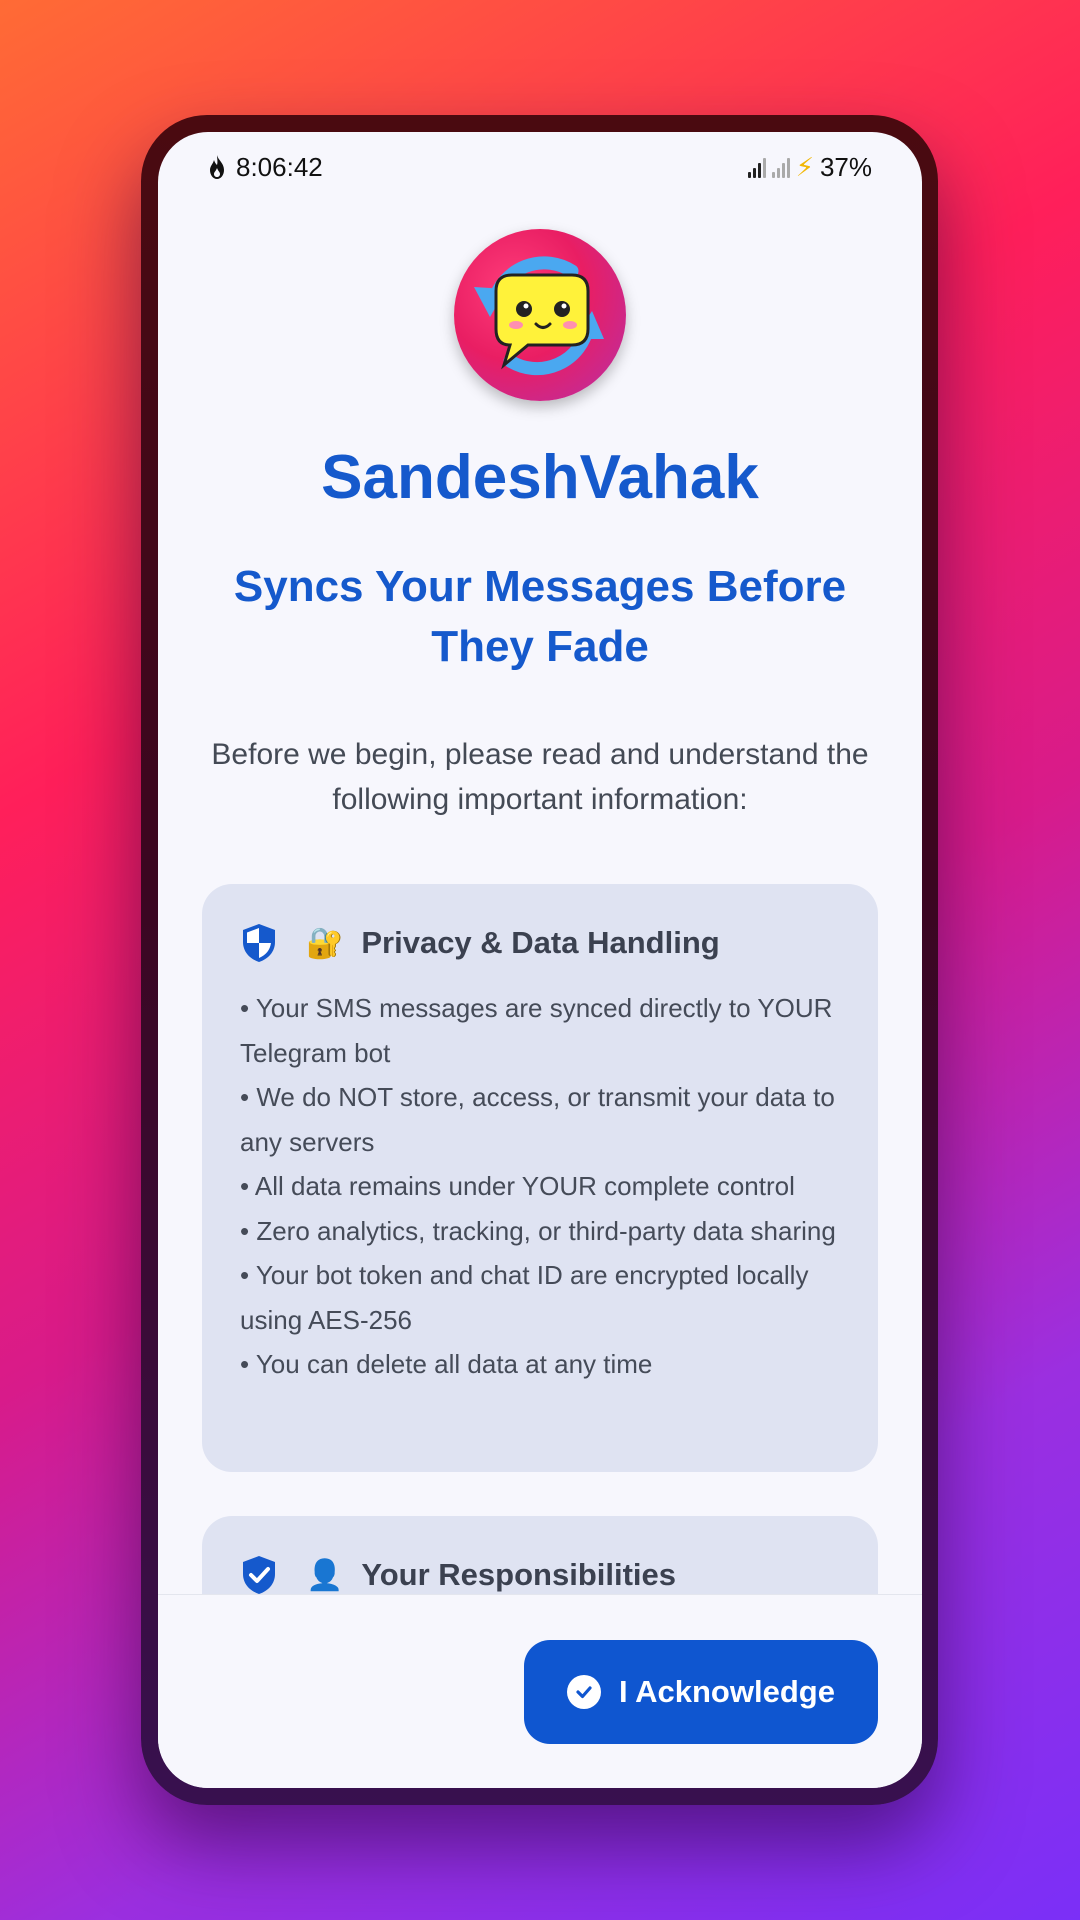 This screenshot has height=1920, width=1080. I want to click on privacy-card-header: 🔐 Privacy & Data Handling, so click(541, 943).